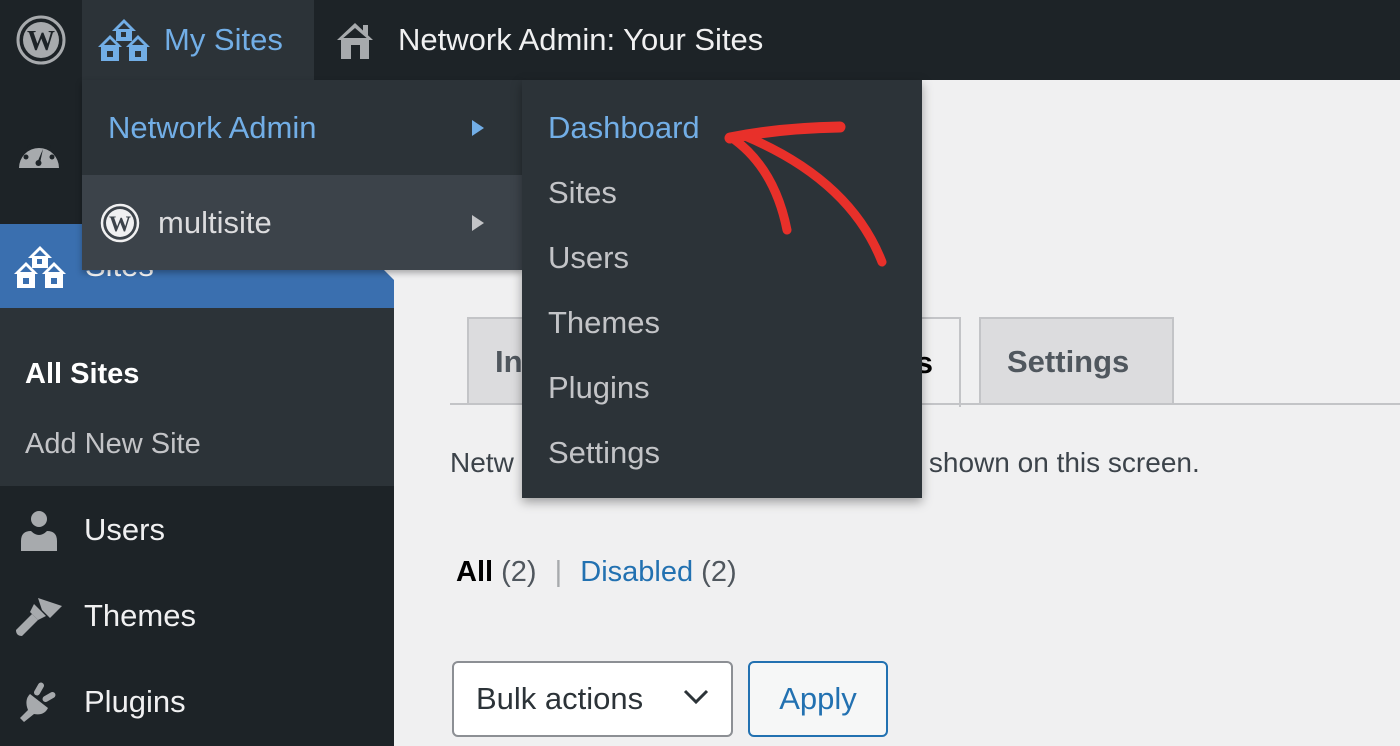  Describe the element at coordinates (135, 701) in the screenshot. I see `sidebar-item-plugins-label: Plugins` at that location.